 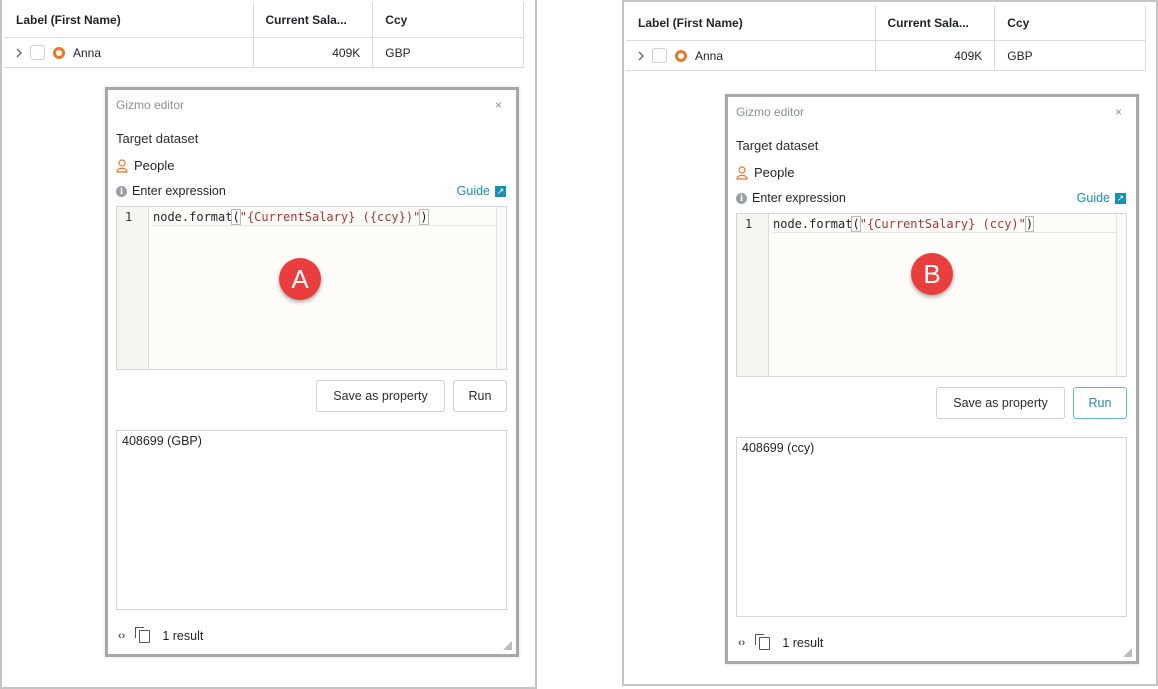 I want to click on code-line: node.format("{CurrentSalary} (ccy)"), so click(x=944, y=224).